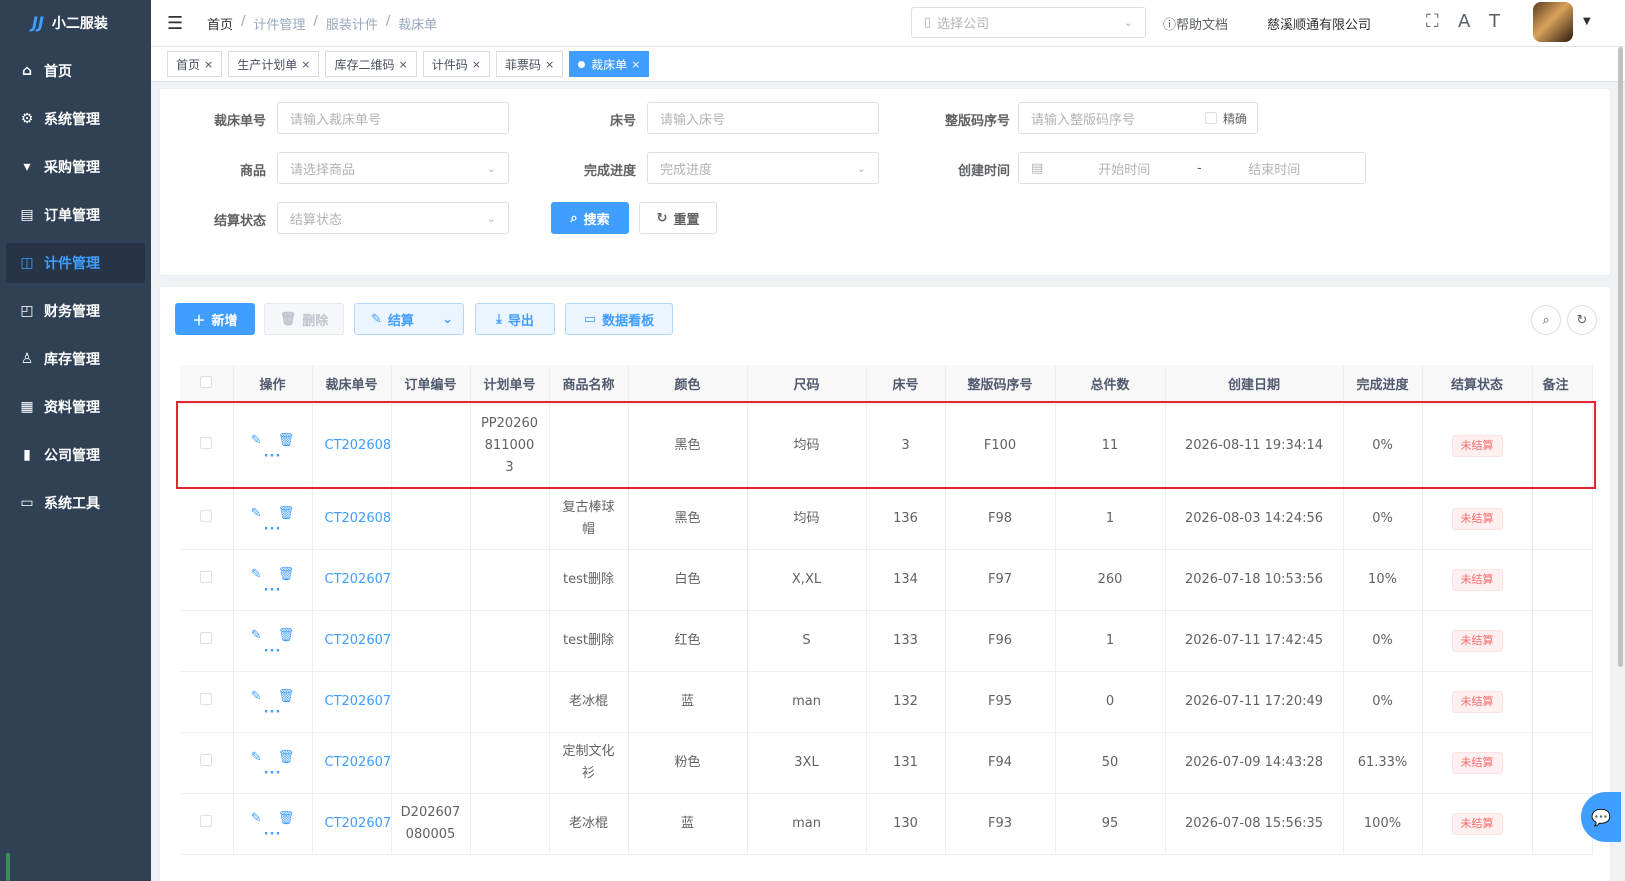 The width and height of the screenshot is (1625, 881). Describe the element at coordinates (8, 867) in the screenshot. I see `sidebar-scrollbar` at that location.